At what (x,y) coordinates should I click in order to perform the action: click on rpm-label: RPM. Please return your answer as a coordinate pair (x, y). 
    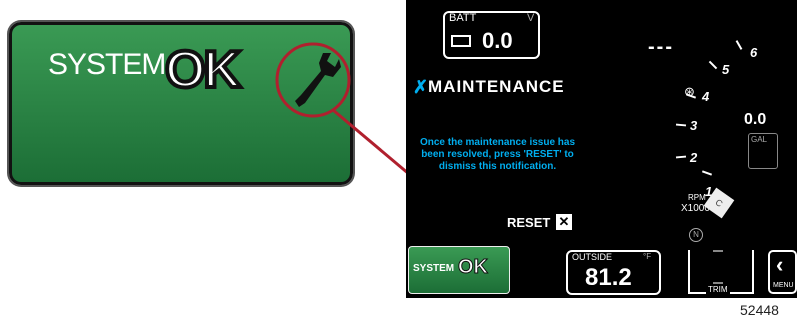
    Looking at the image, I should click on (697, 197).